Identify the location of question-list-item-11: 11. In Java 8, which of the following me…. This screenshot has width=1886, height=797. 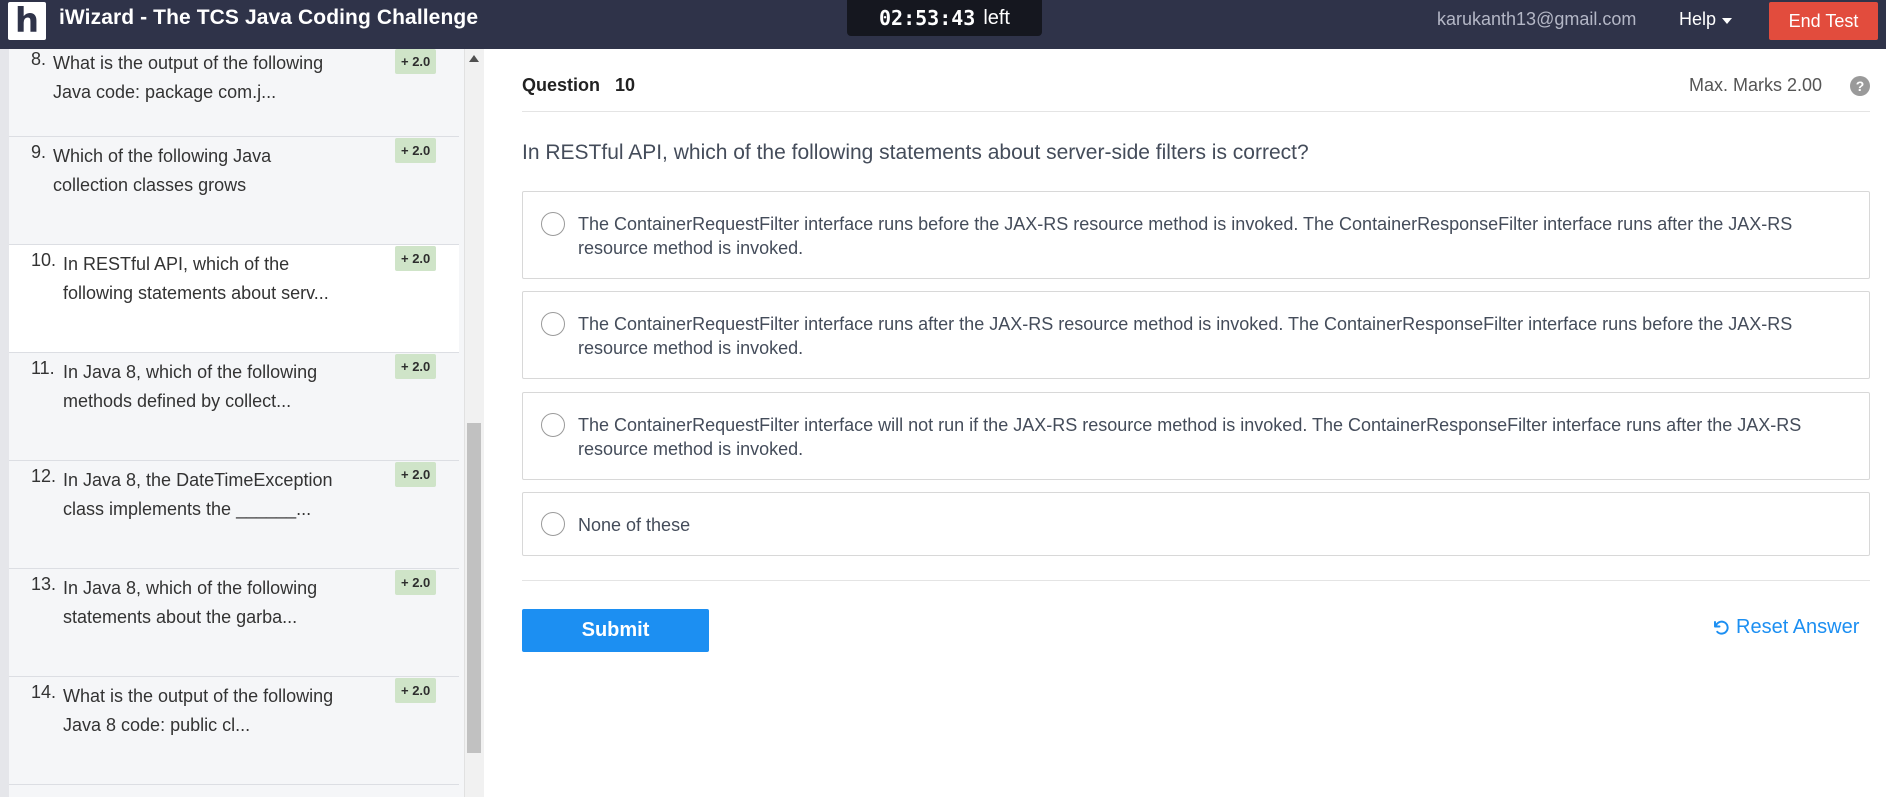
(234, 407).